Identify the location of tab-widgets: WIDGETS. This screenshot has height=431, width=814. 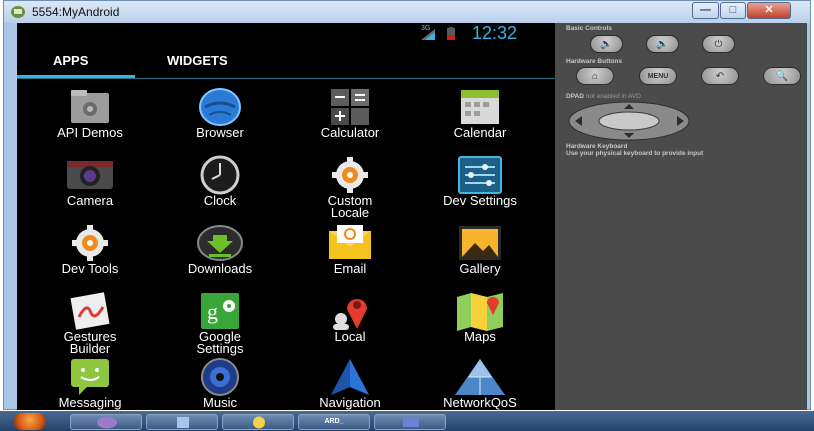
(197, 60).